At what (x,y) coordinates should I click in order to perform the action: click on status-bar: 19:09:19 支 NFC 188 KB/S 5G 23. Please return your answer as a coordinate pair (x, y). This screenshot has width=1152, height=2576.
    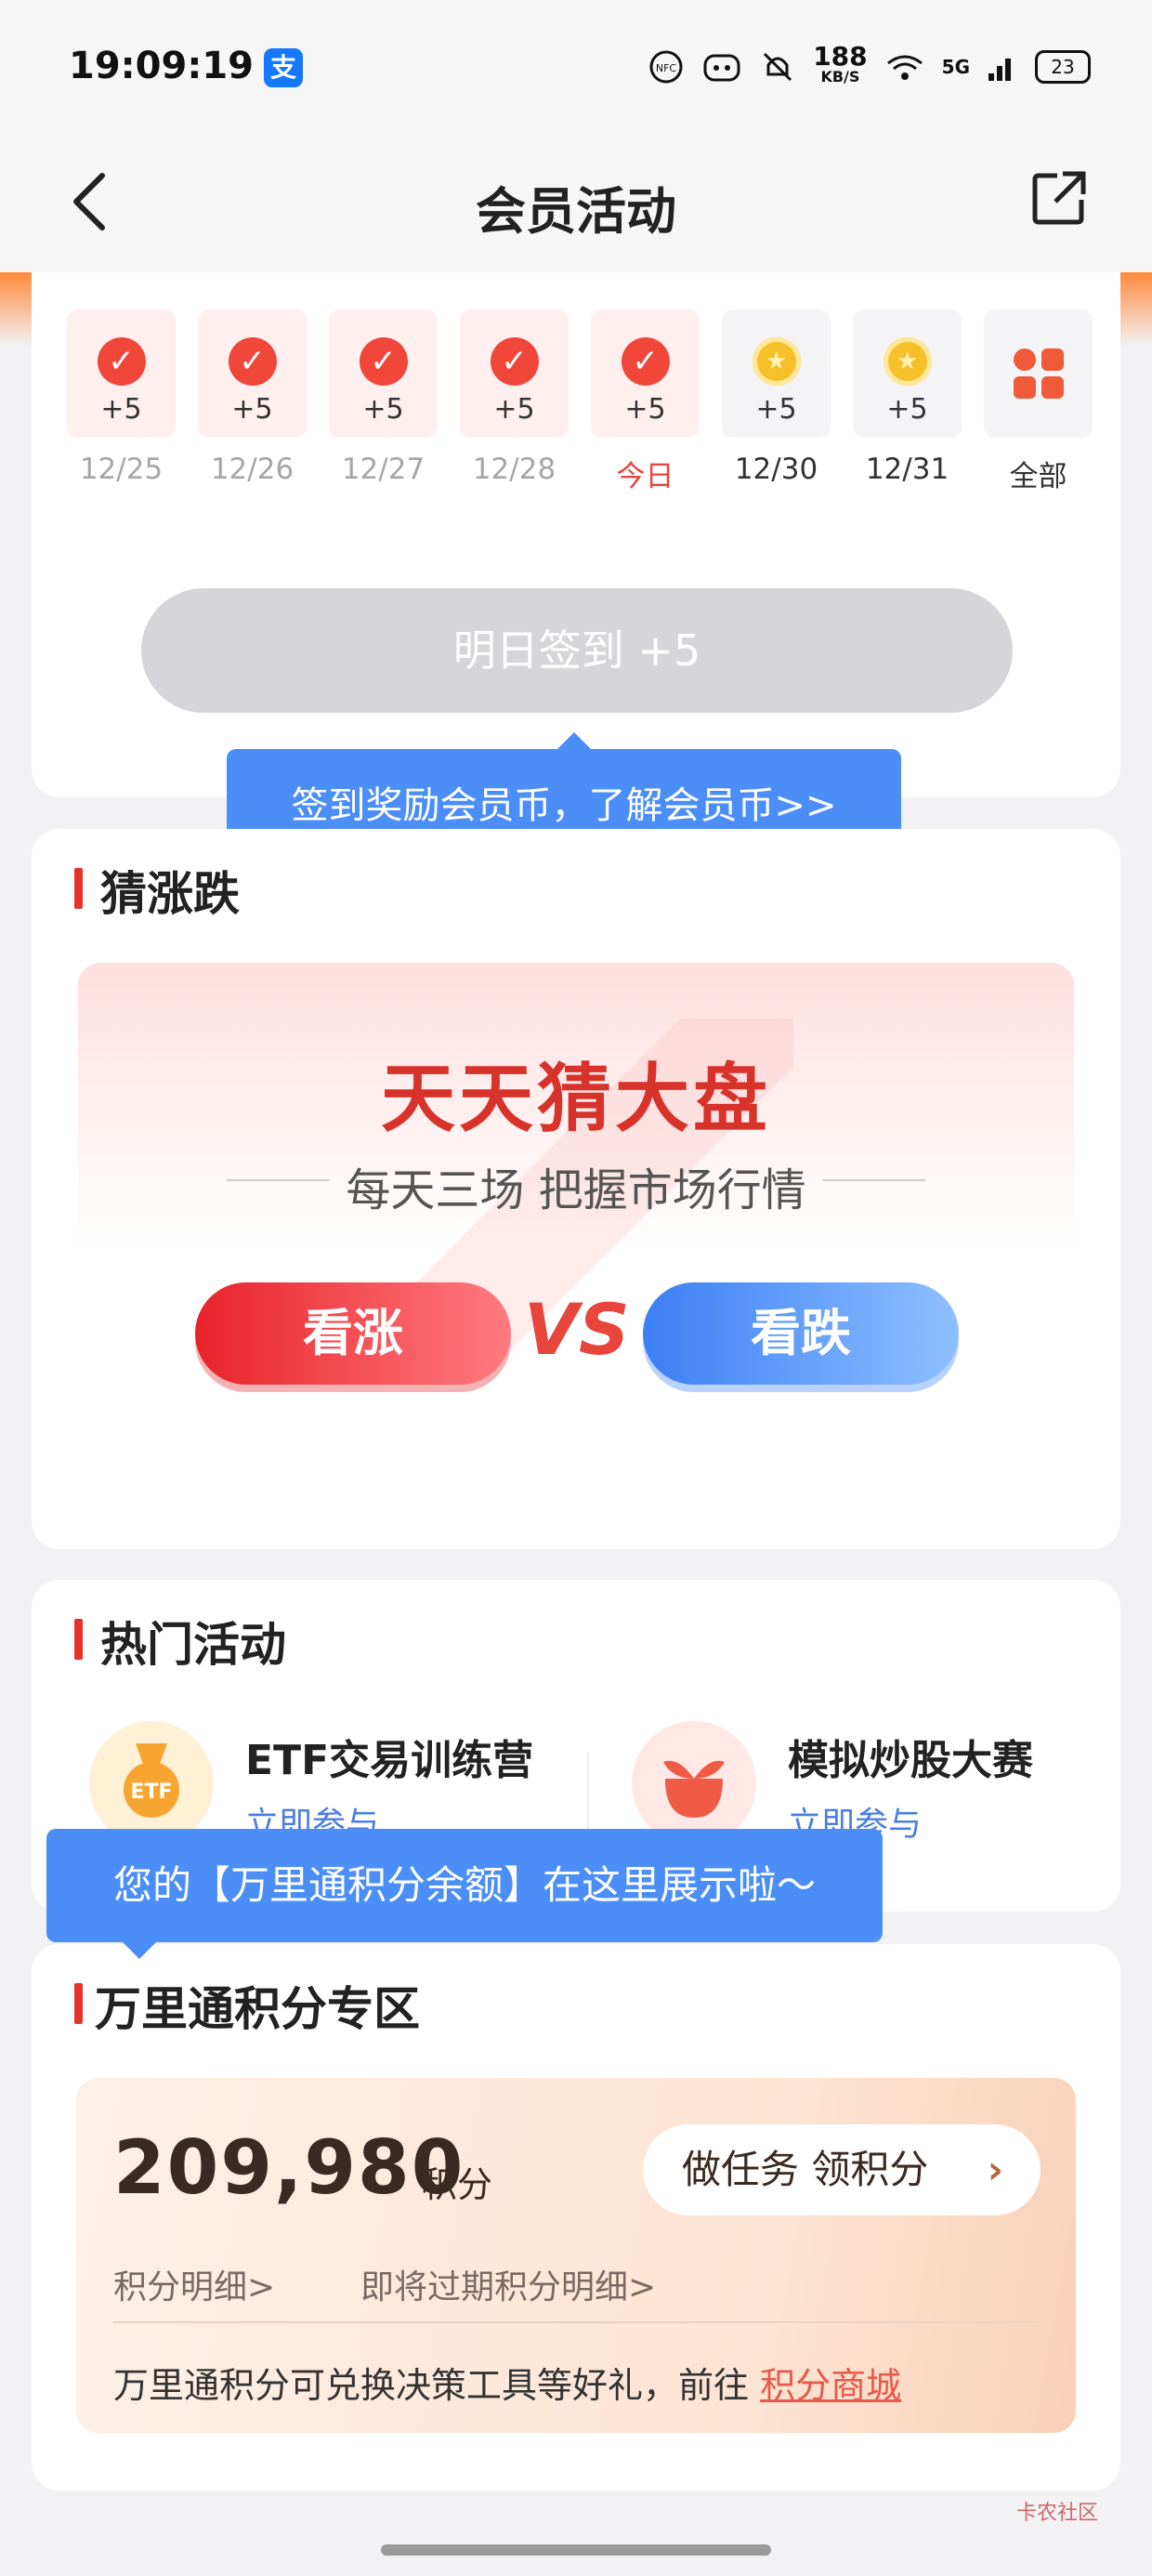
    Looking at the image, I should click on (576, 67).